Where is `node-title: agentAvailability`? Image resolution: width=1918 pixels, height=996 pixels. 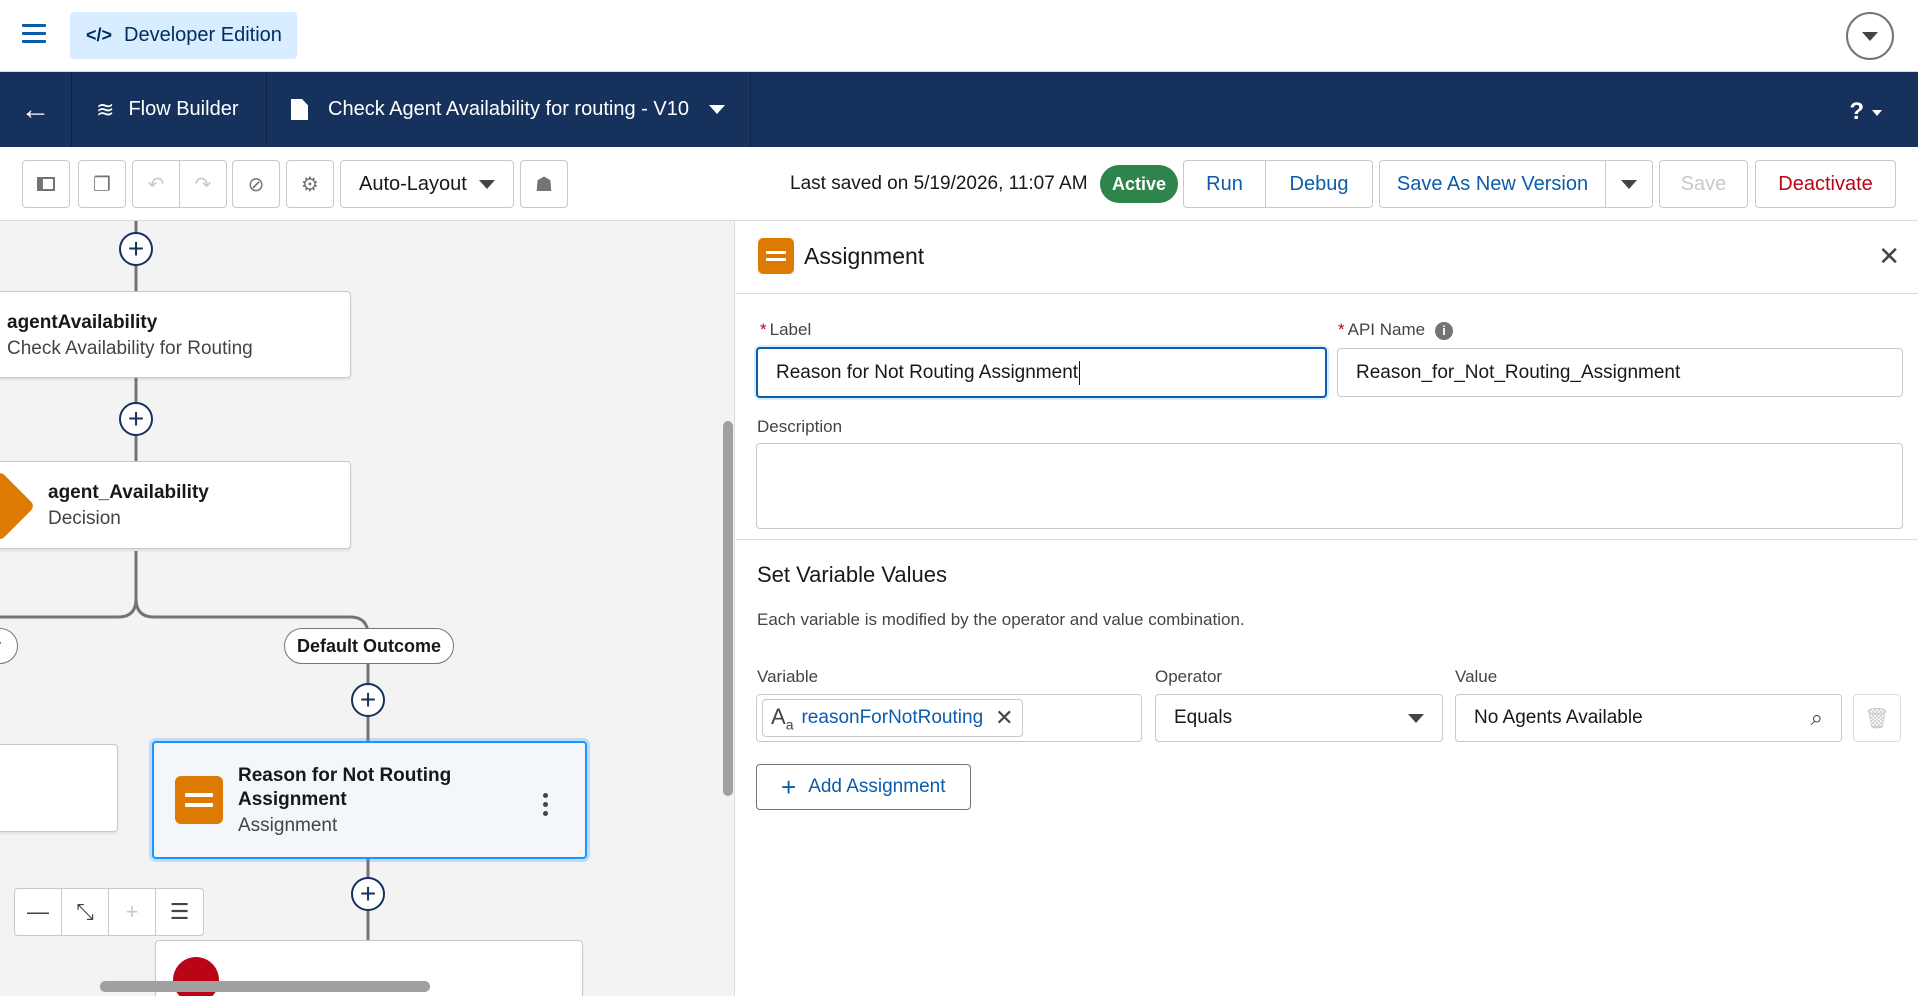
node-title: agentAvailability is located at coordinates (82, 322).